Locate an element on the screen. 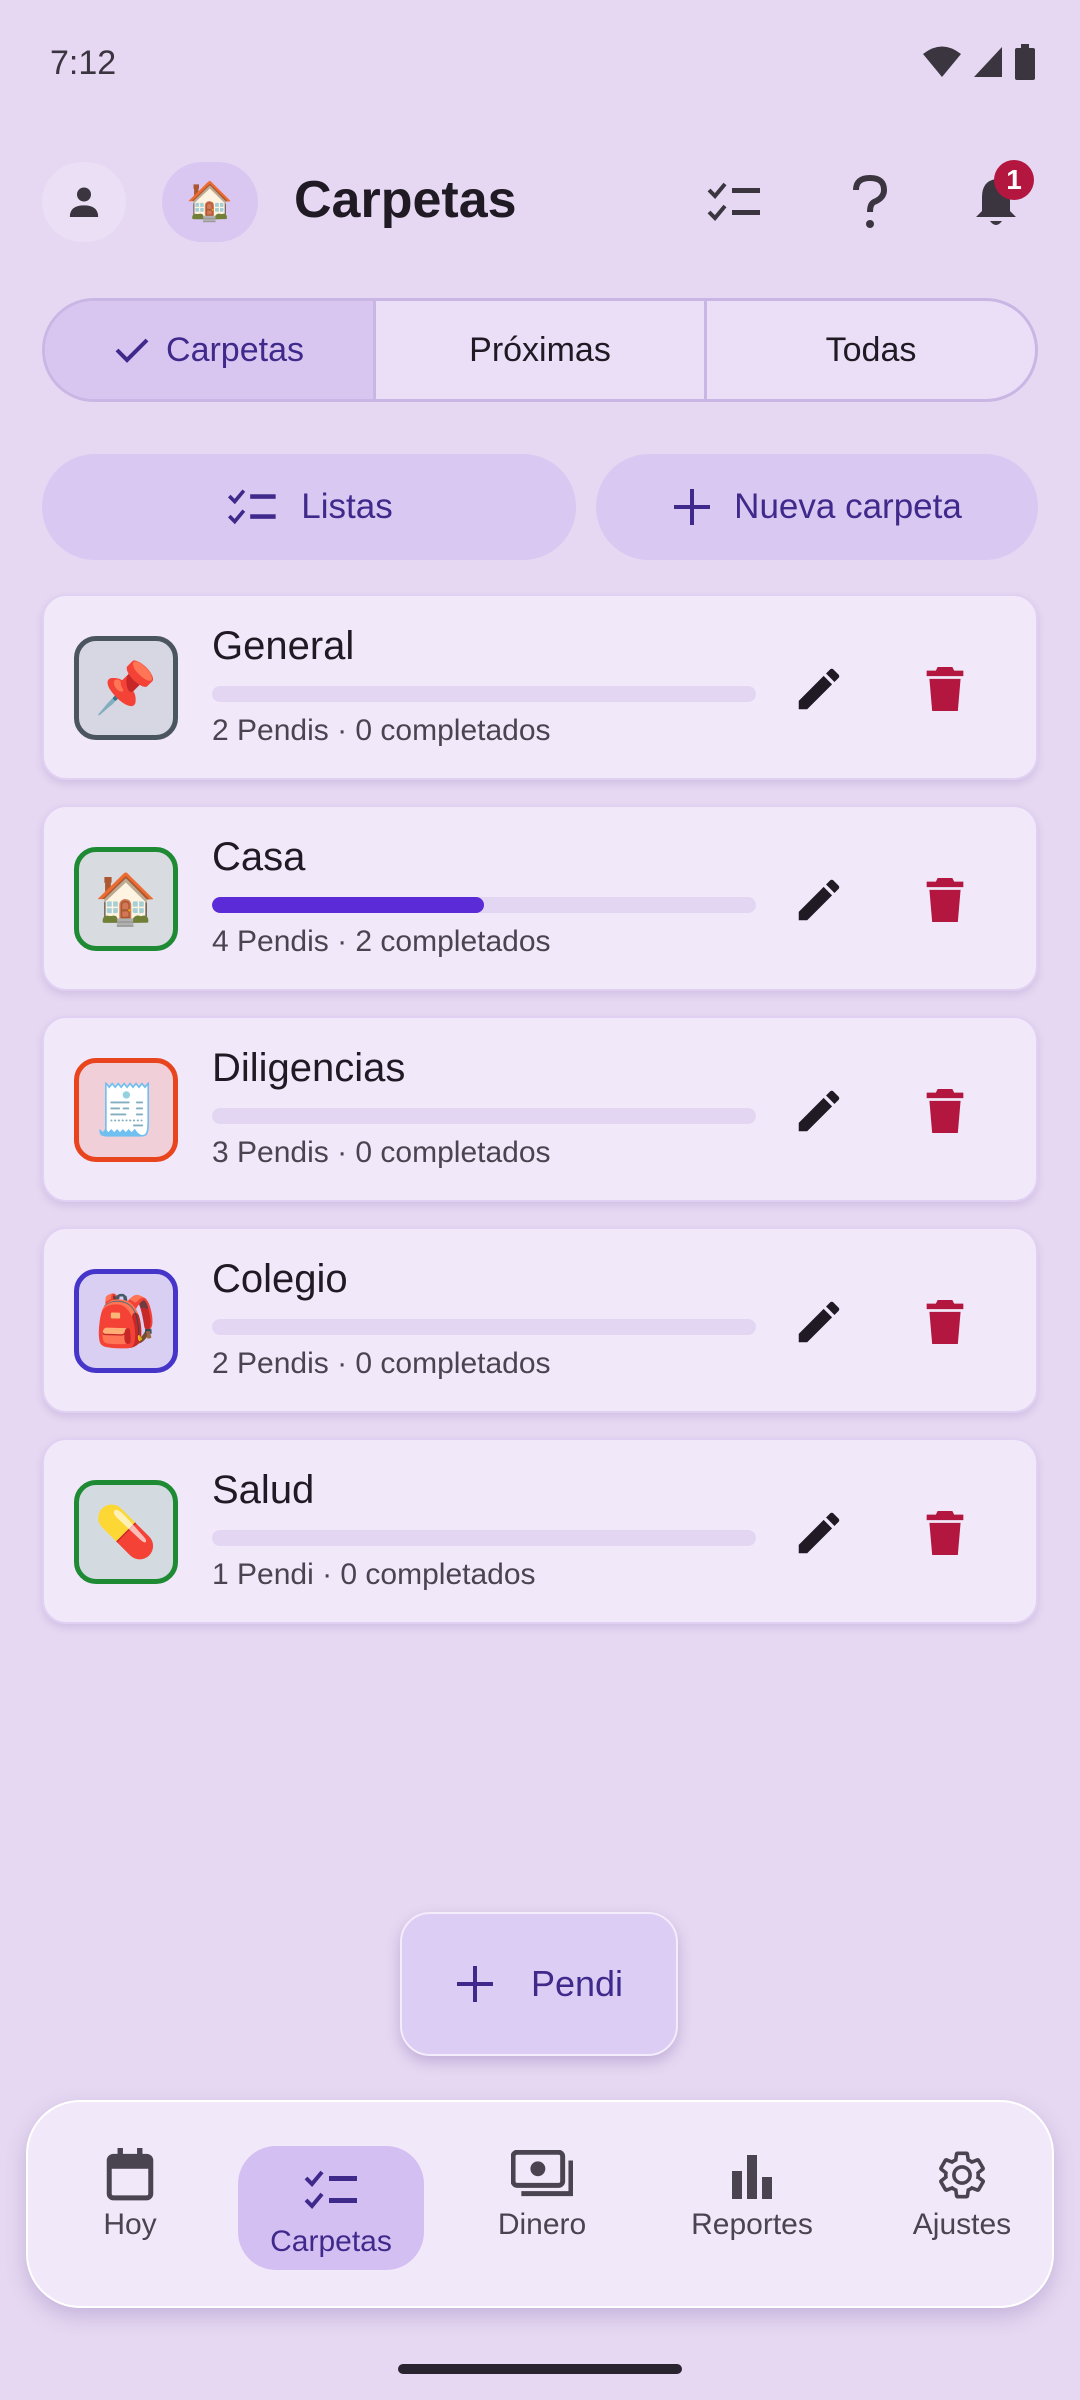 The width and height of the screenshot is (1080, 2400). help-icon is located at coordinates (870, 201).